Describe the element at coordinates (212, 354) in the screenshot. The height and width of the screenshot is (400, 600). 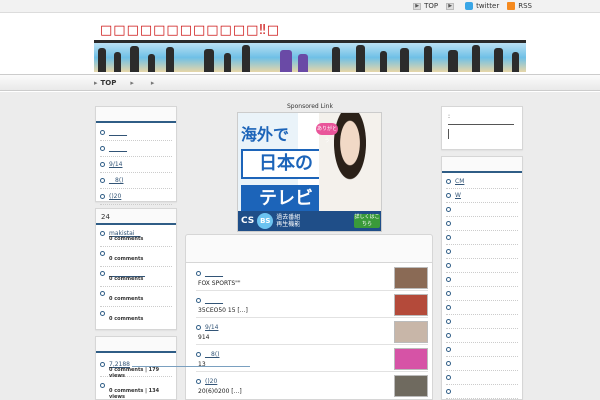
I see `post-title-link: __8()` at that location.